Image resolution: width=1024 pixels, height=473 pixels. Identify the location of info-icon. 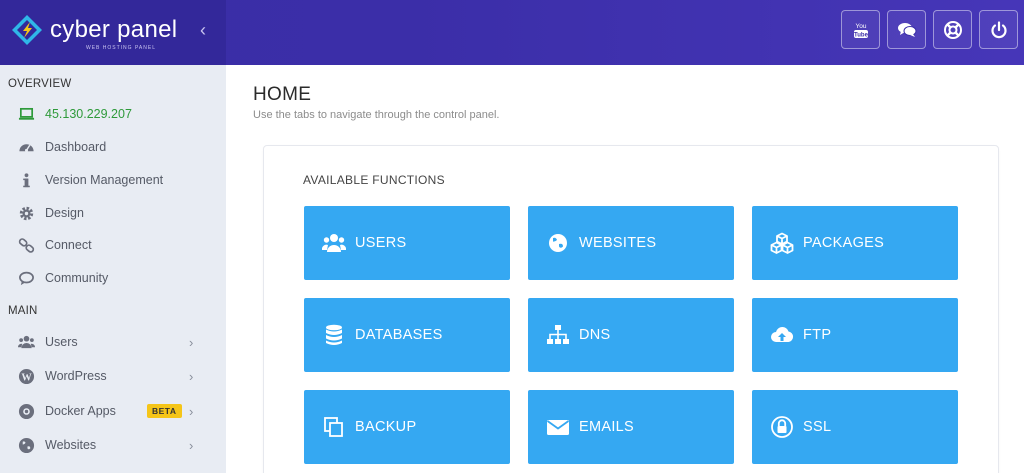
(26, 180).